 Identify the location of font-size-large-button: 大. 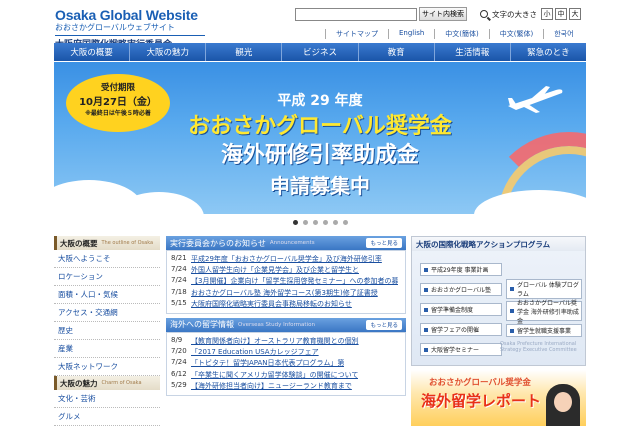
(575, 14).